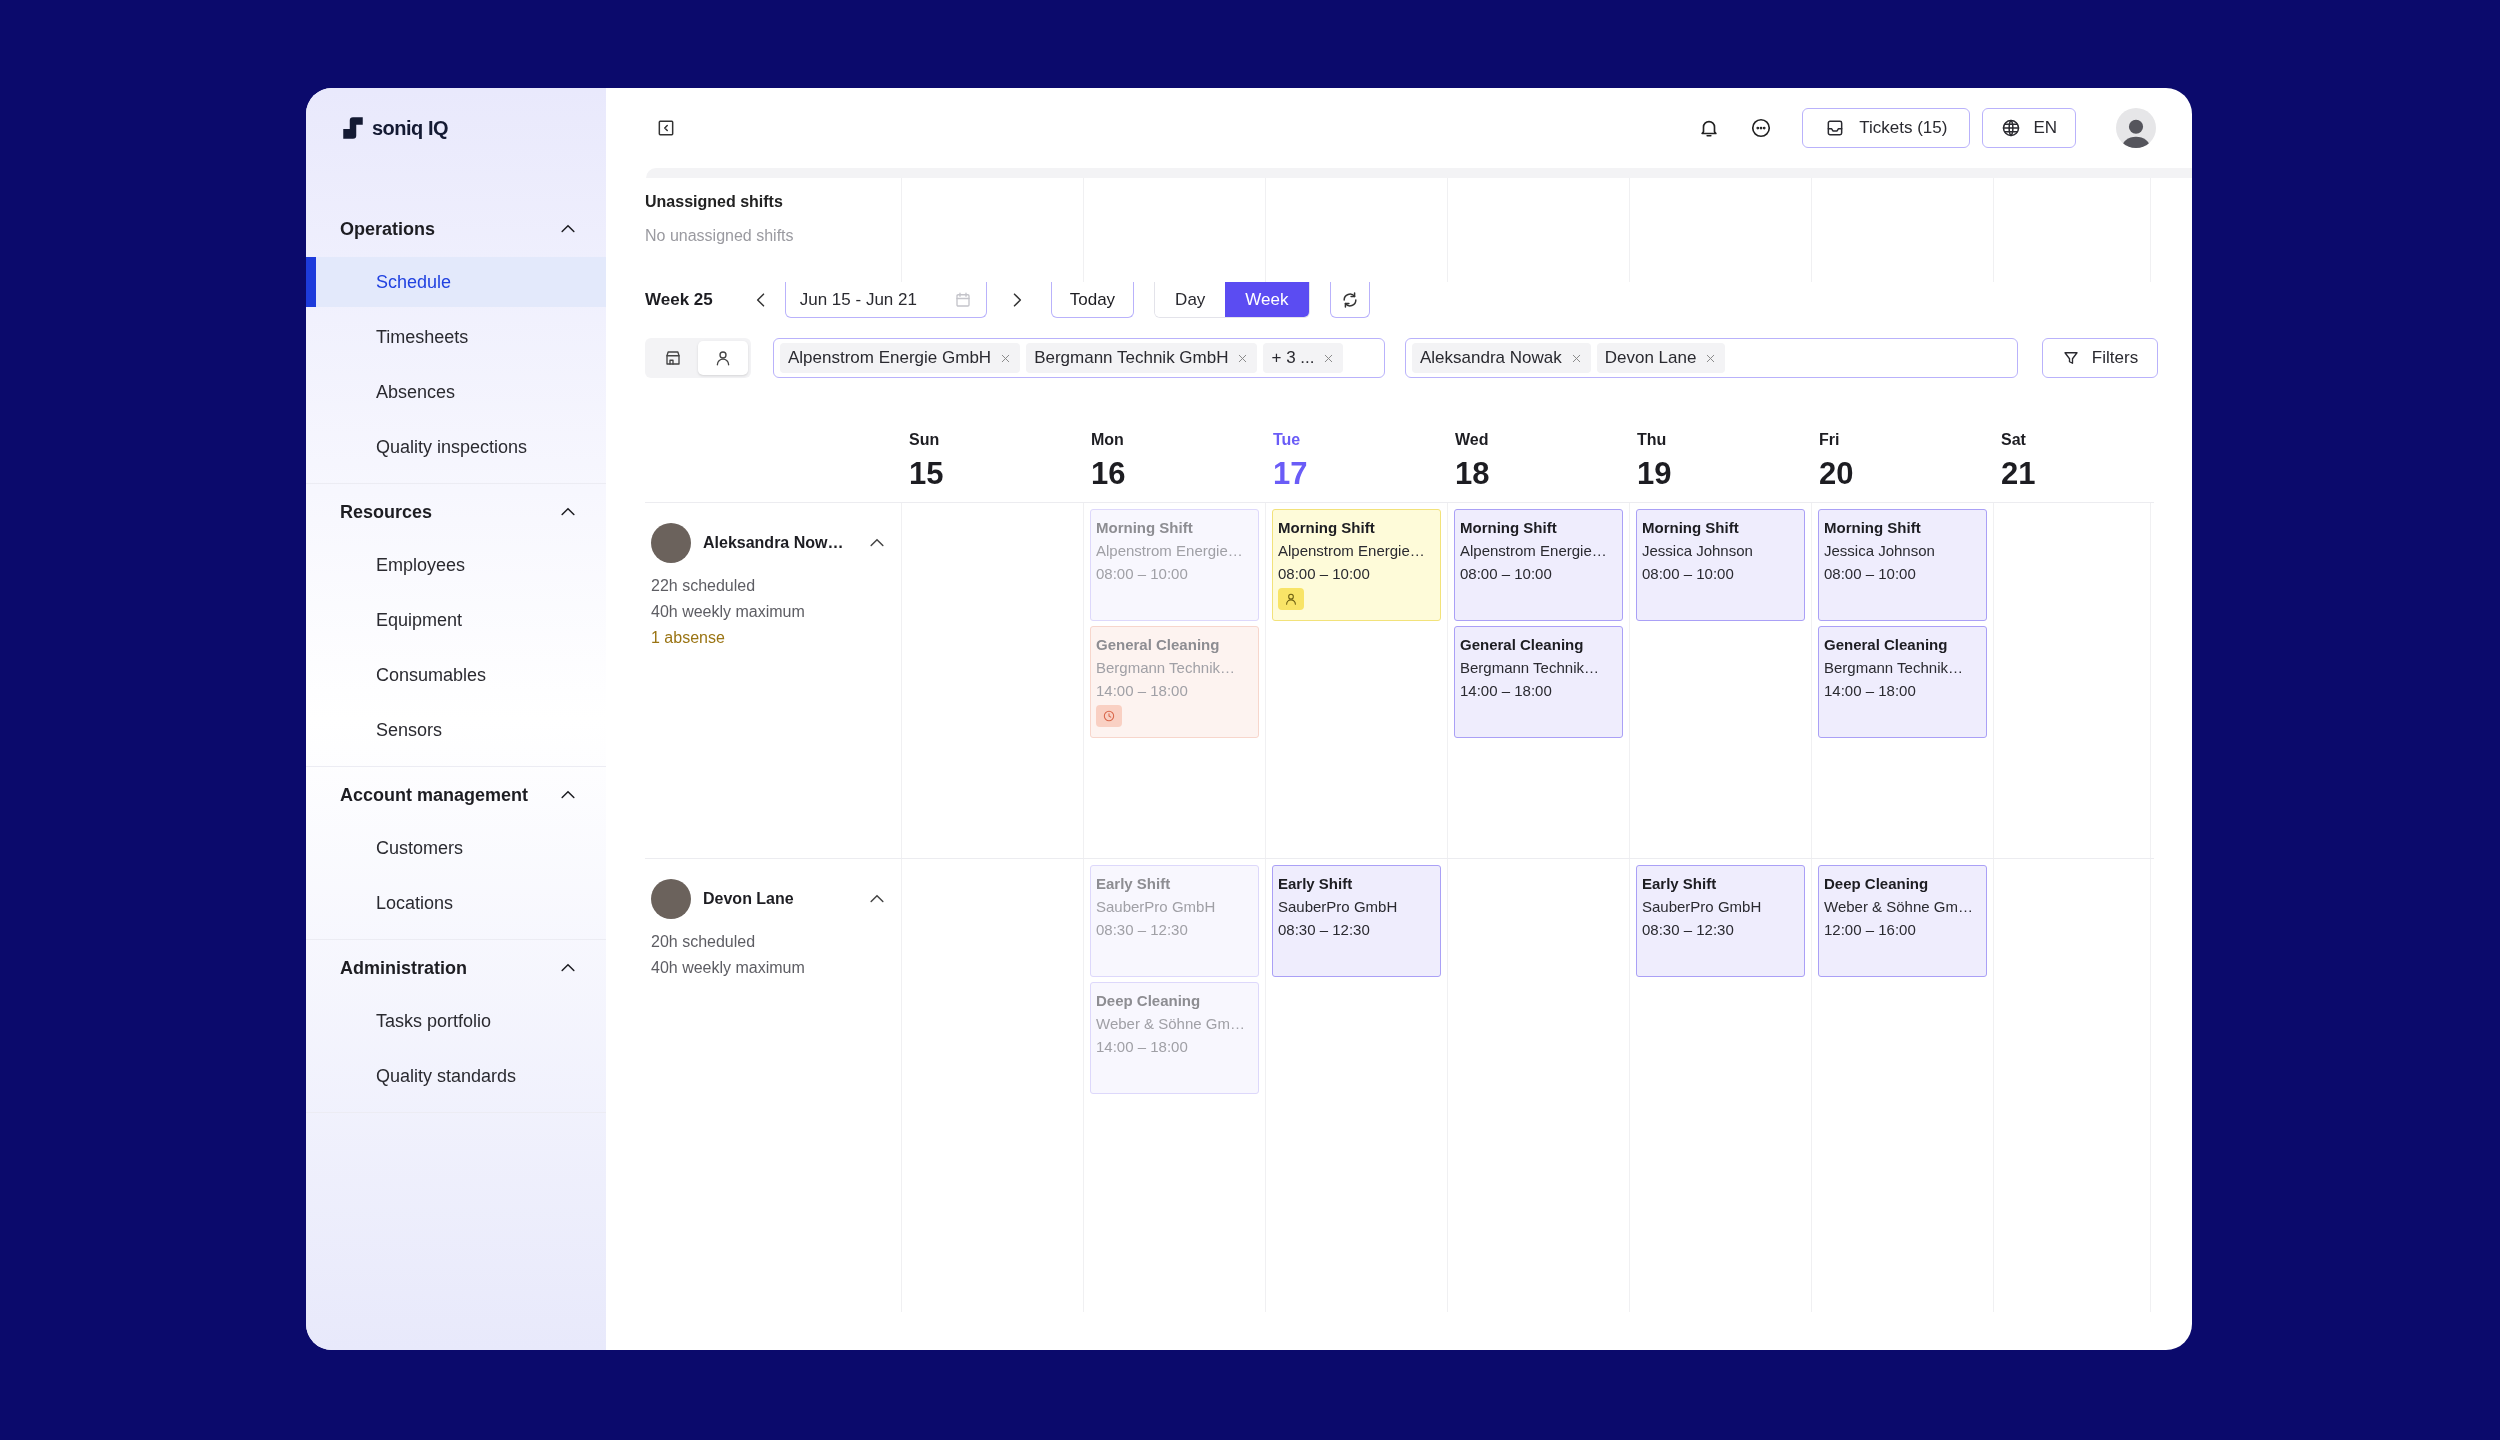 The height and width of the screenshot is (1440, 2500). What do you see at coordinates (1761, 128) in the screenshot?
I see `messages-button` at bounding box center [1761, 128].